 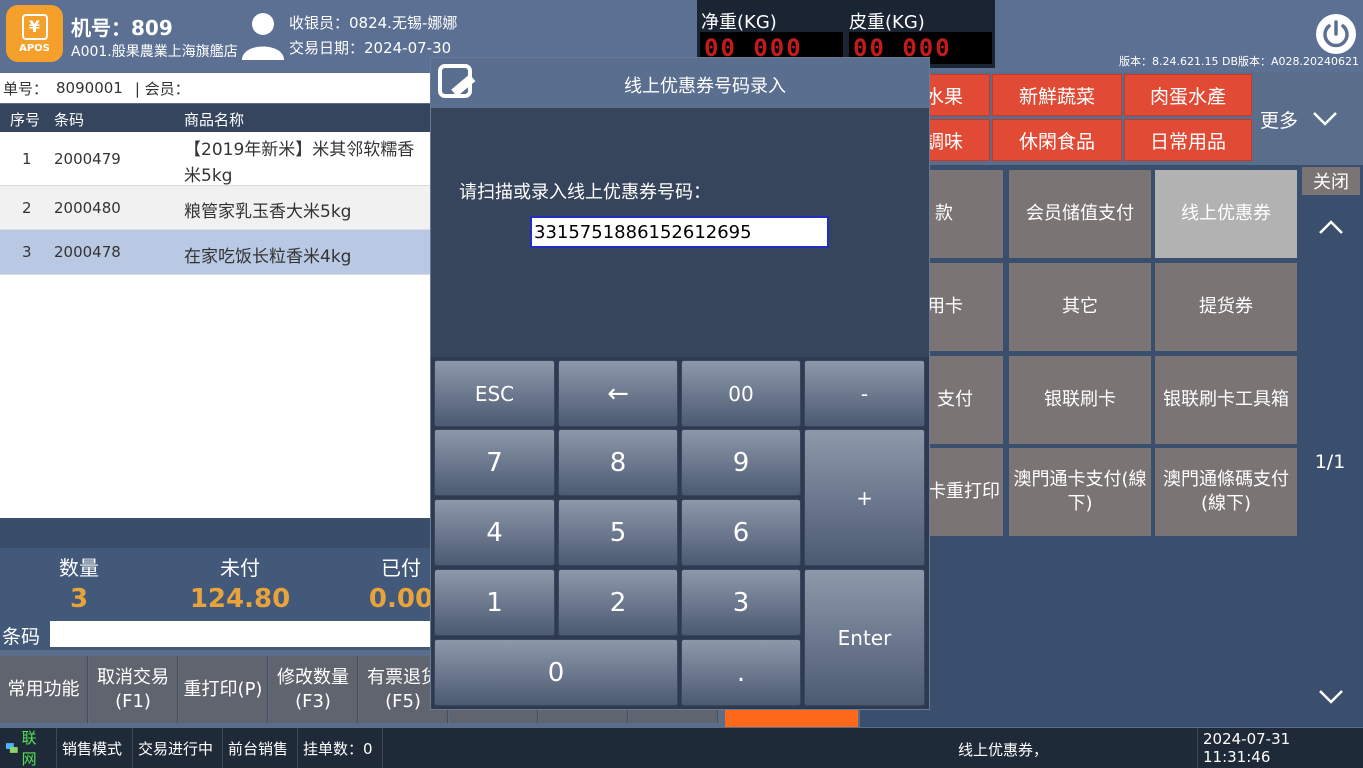 I want to click on key-3: 3, so click(x=741, y=602).